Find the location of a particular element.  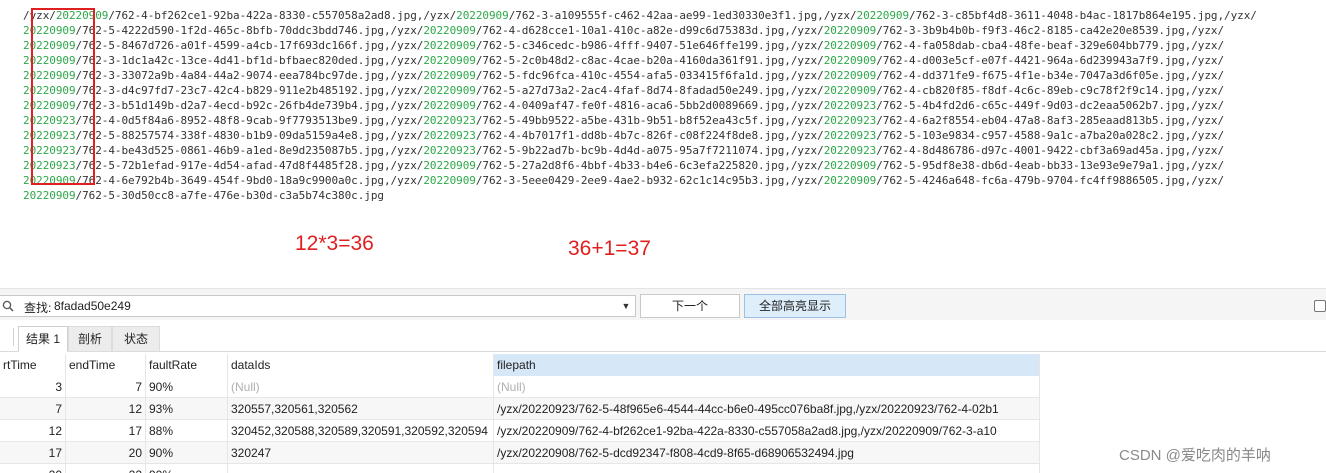

column-header-filepath: filepath is located at coordinates (767, 365).